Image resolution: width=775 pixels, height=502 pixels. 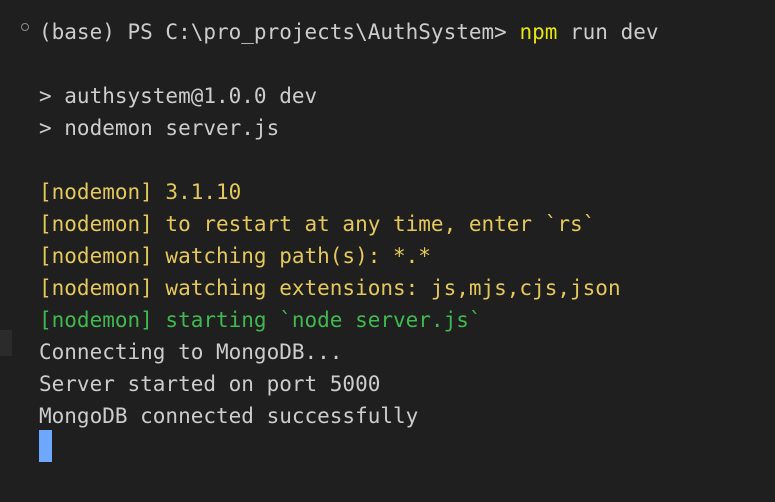 I want to click on nodemon-start-line: [nodemon] starting `node server.js`, so click(x=260, y=320).